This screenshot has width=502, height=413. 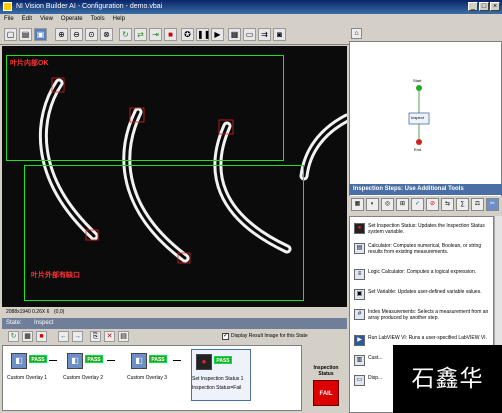 What do you see at coordinates (417, 204) in the screenshot?
I see `check-tab-icon: ✓` at bounding box center [417, 204].